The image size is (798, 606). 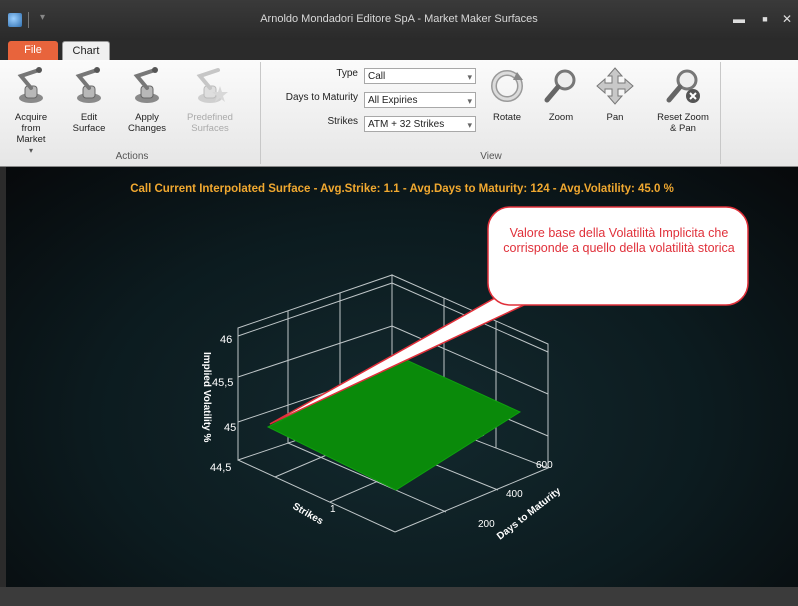 What do you see at coordinates (507, 117) in the screenshot?
I see `rotate-label: Rotate` at bounding box center [507, 117].